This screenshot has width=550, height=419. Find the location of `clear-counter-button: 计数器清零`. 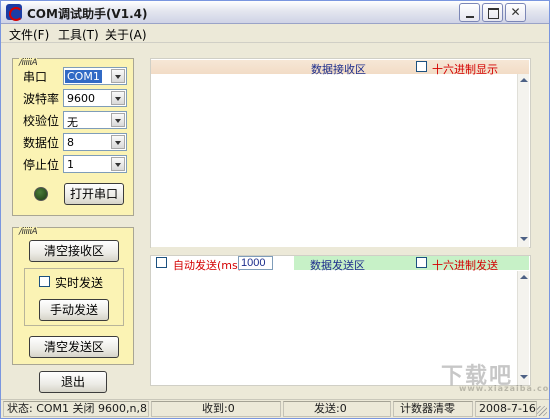

clear-counter-button: 计数器清零 is located at coordinates (433, 409).